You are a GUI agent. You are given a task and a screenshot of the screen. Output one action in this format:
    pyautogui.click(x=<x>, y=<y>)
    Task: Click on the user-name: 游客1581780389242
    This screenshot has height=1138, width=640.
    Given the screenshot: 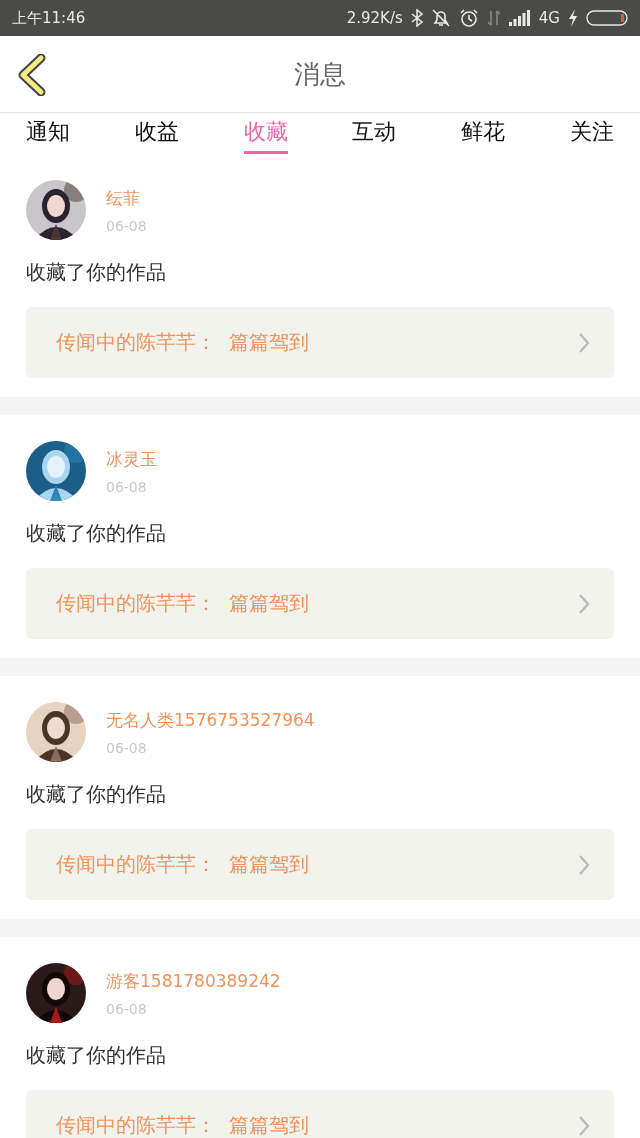 What is the action you would take?
    pyautogui.click(x=193, y=981)
    